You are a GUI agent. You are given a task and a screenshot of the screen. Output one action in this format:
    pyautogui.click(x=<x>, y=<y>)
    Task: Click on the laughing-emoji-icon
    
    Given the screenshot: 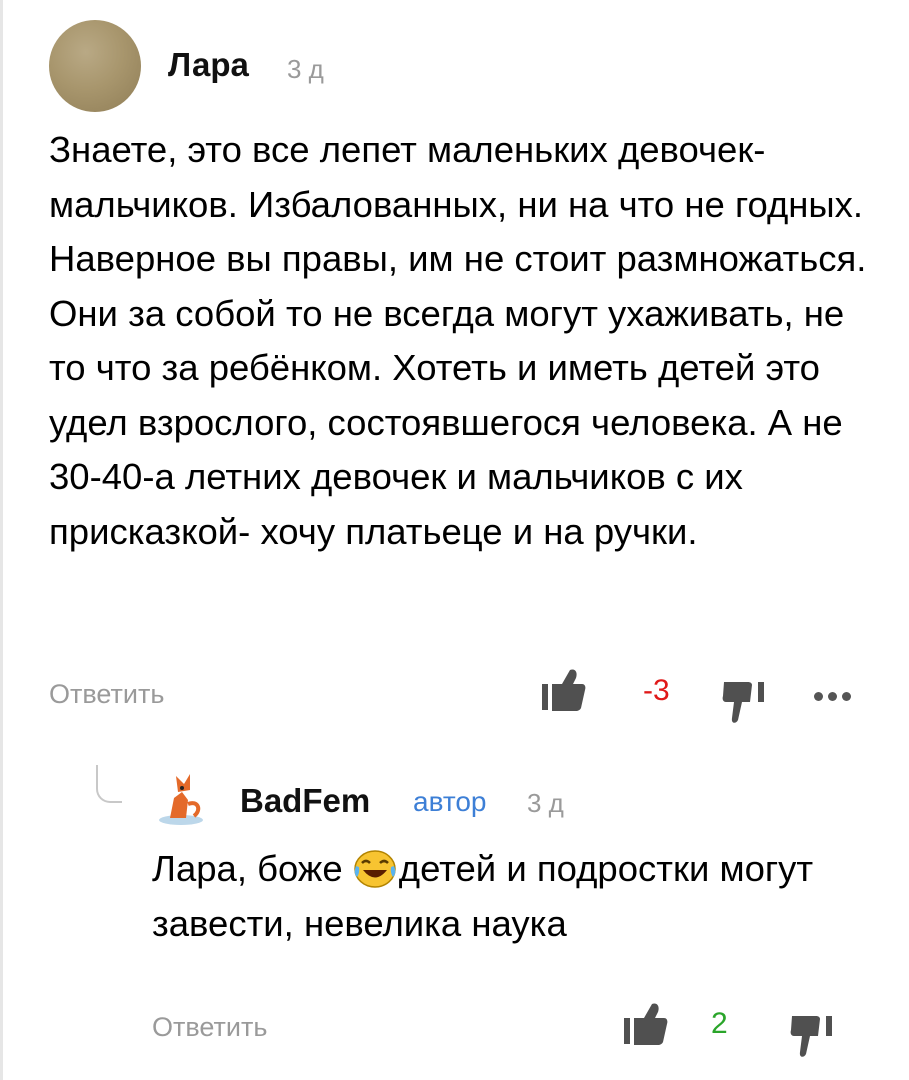 What is the action you would take?
    pyautogui.click(x=375, y=869)
    